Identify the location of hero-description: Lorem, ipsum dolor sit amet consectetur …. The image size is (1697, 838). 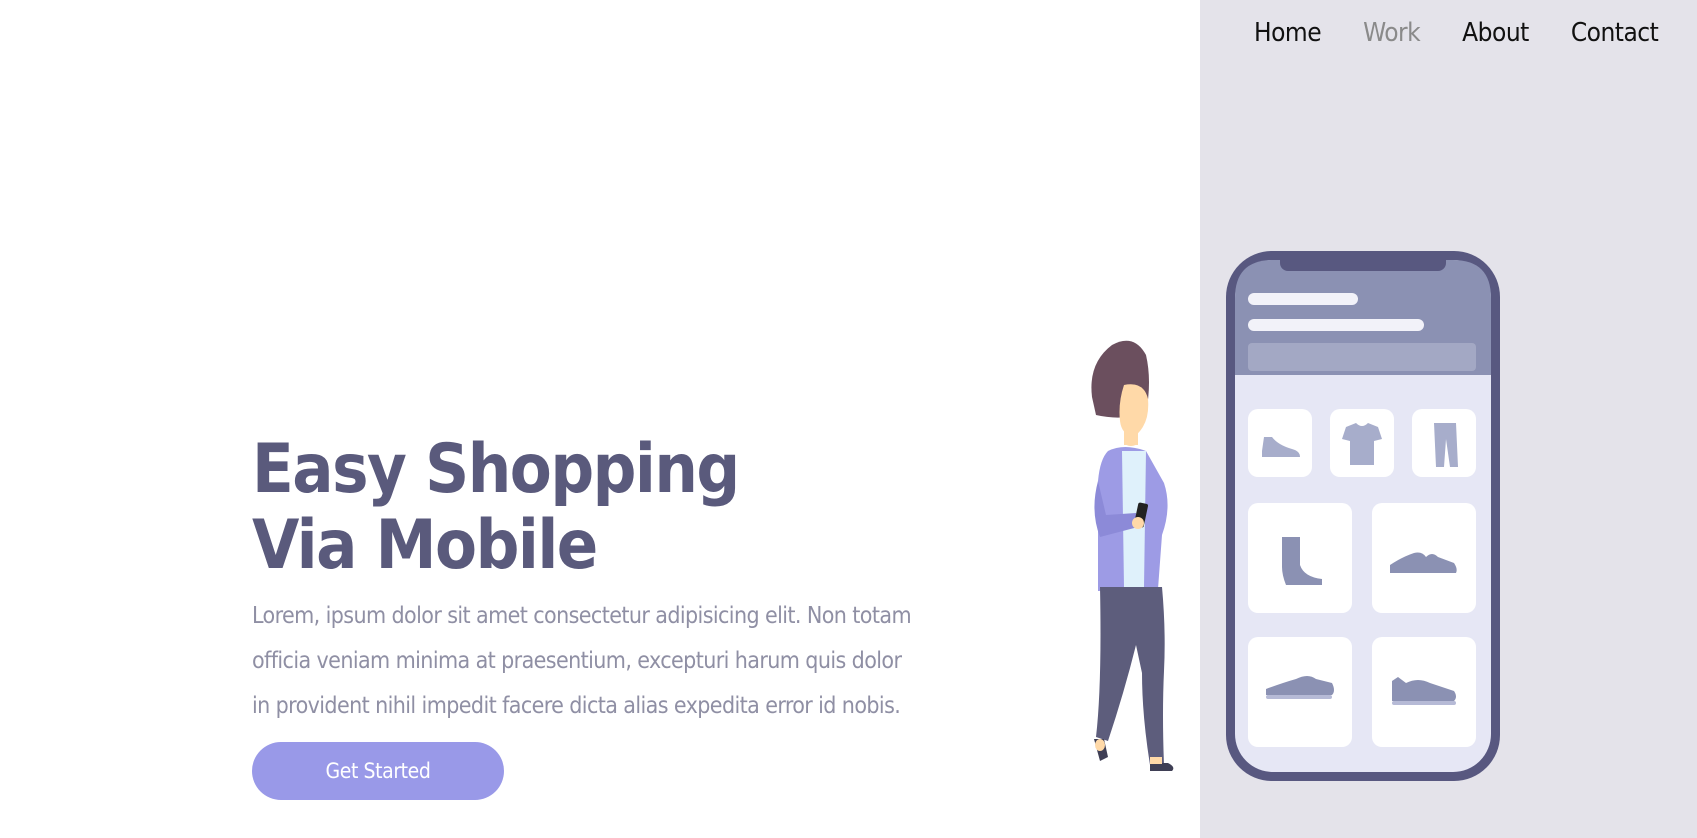
(582, 661).